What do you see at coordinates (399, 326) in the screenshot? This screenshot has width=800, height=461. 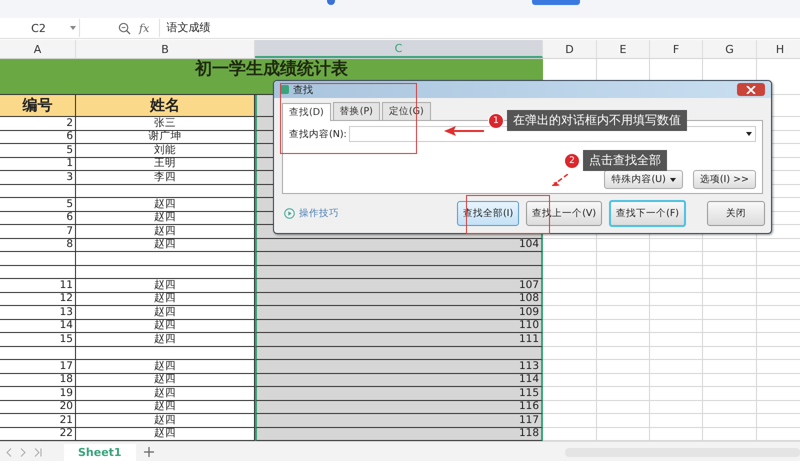 I see `table-cell: 110` at bounding box center [399, 326].